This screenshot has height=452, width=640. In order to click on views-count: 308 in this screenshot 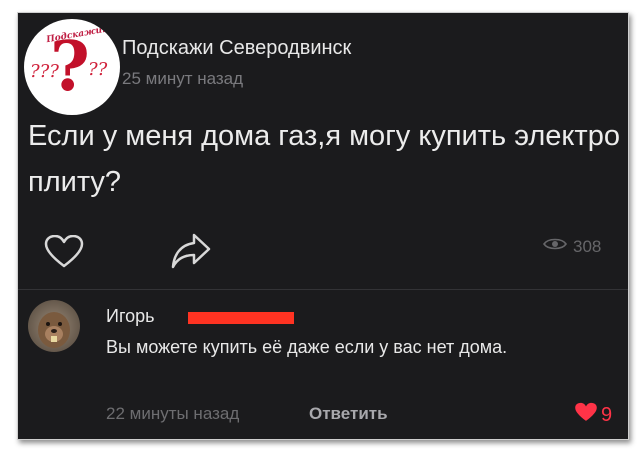, I will do `click(587, 246)`.